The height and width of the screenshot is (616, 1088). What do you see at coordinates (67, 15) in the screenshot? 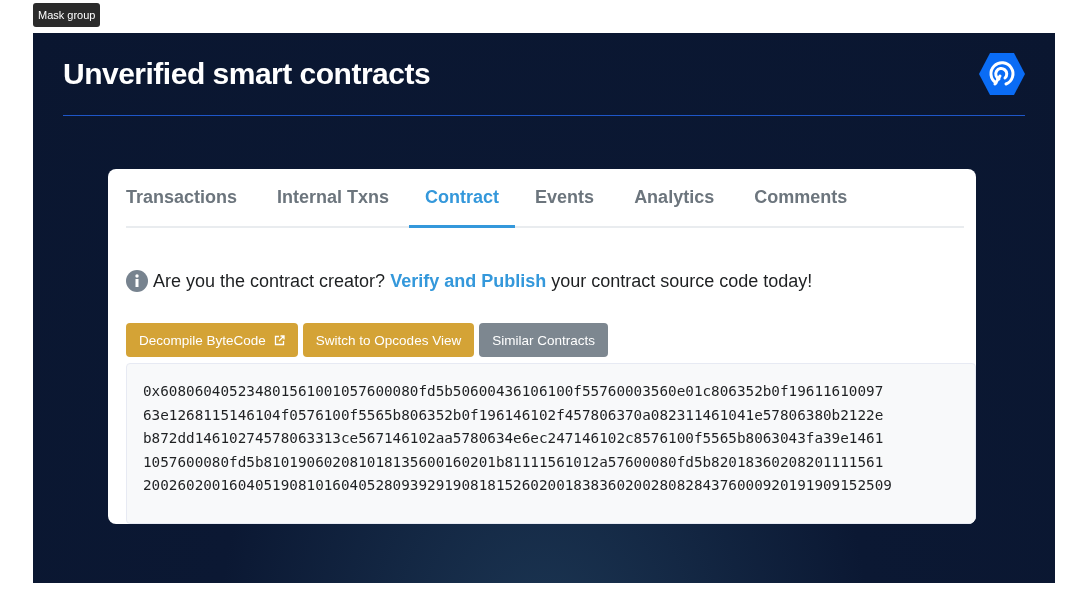
I see `tooltip: Mask group` at bounding box center [67, 15].